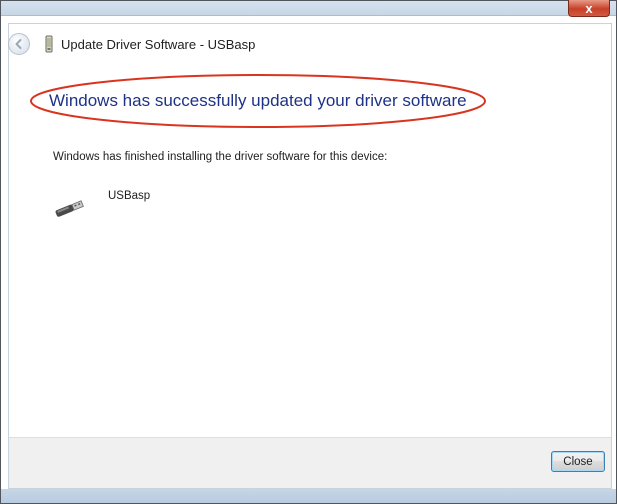  I want to click on window-frame-bottom, so click(308, 496).